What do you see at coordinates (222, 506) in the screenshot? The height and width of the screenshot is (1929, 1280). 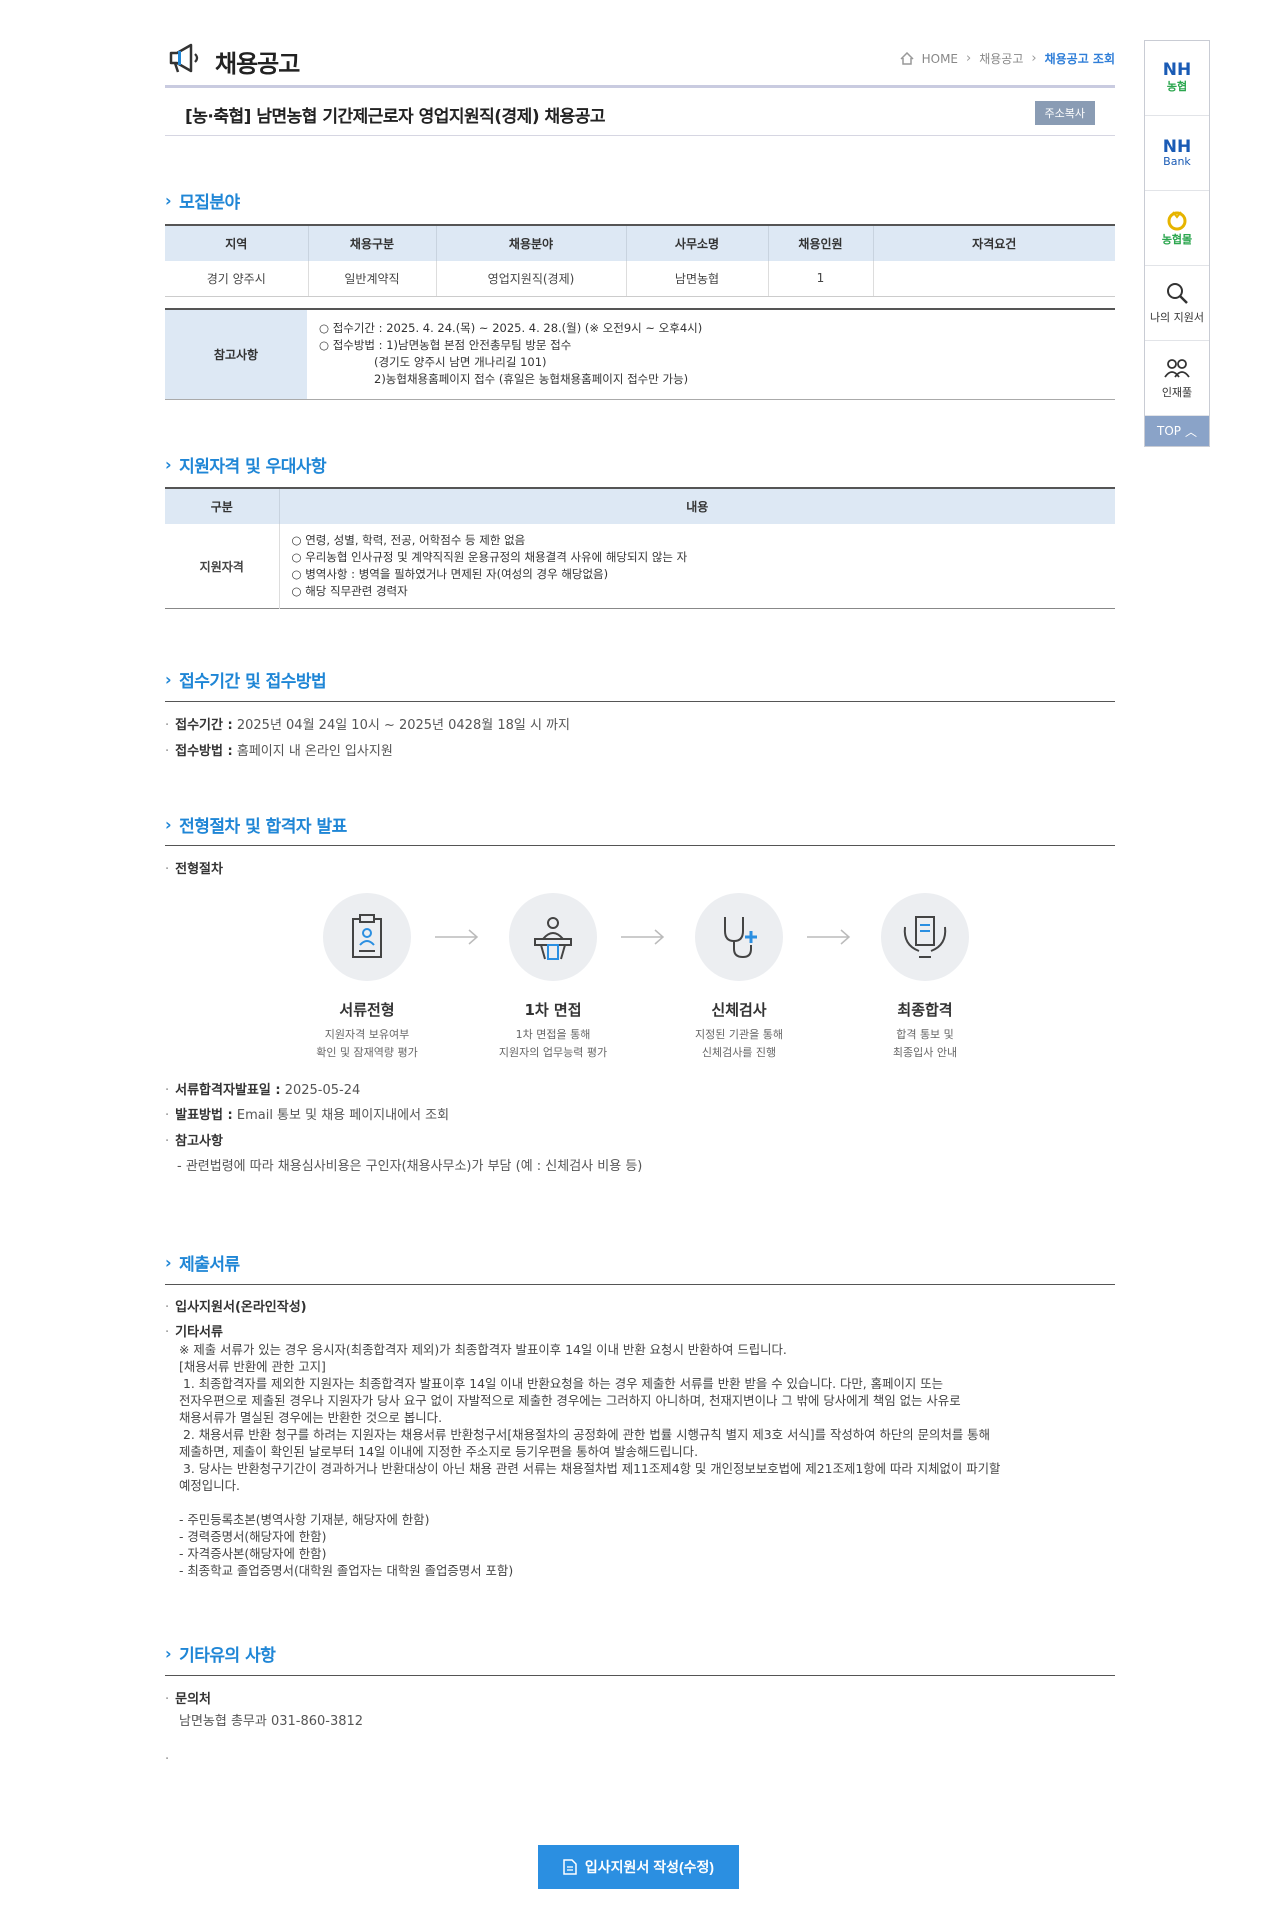 I see `col-header: 구분` at bounding box center [222, 506].